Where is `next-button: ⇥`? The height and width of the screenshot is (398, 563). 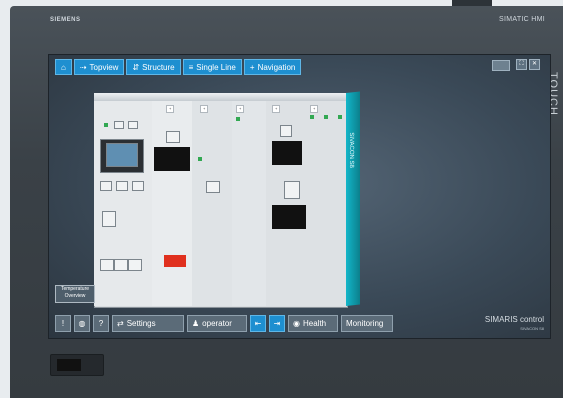 next-button: ⇥ is located at coordinates (277, 323).